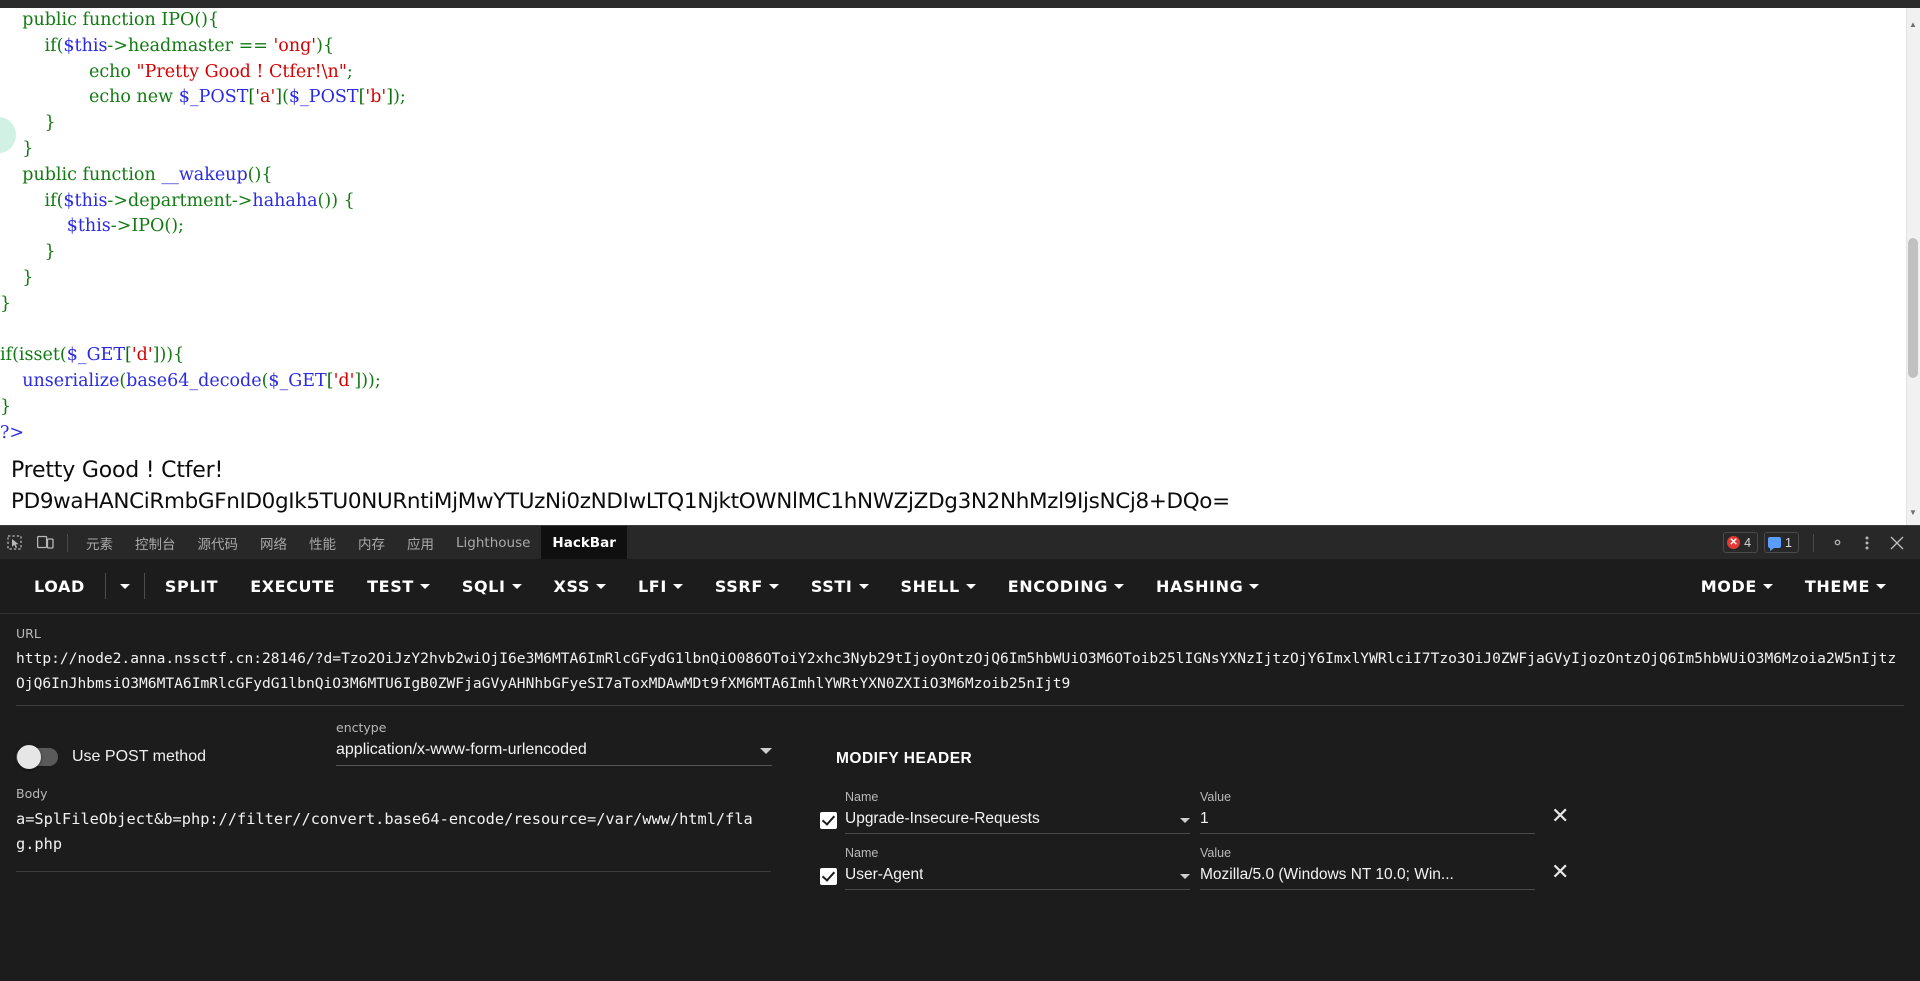 Image resolution: width=1920 pixels, height=981 pixels. I want to click on split-label: SPLIT, so click(191, 586).